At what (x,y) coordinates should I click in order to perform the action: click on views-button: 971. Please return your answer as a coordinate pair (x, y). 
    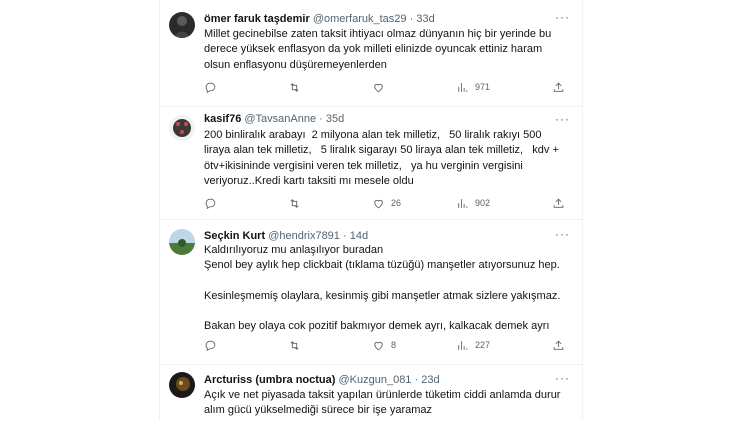
    Looking at the image, I should click on (473, 87).